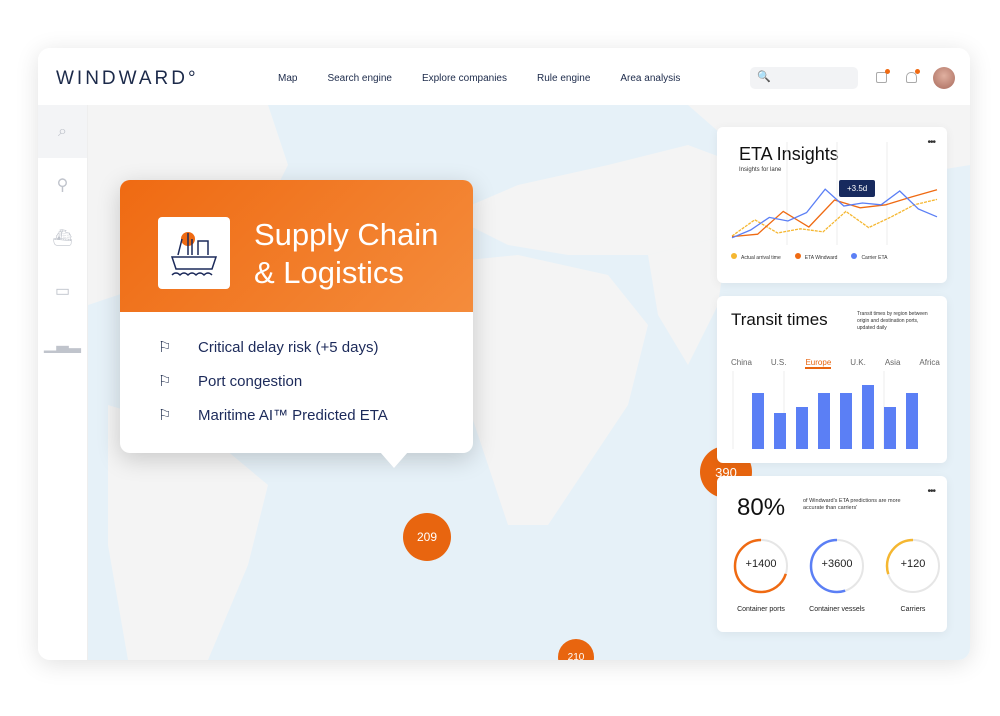 This screenshot has height=716, width=1000. I want to click on avatar, so click(944, 78).